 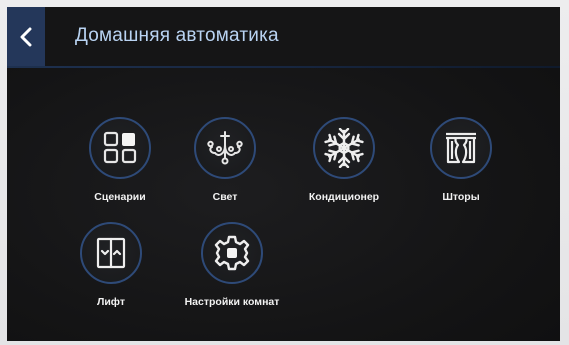 I want to click on tile-light: Свет, so click(x=225, y=172).